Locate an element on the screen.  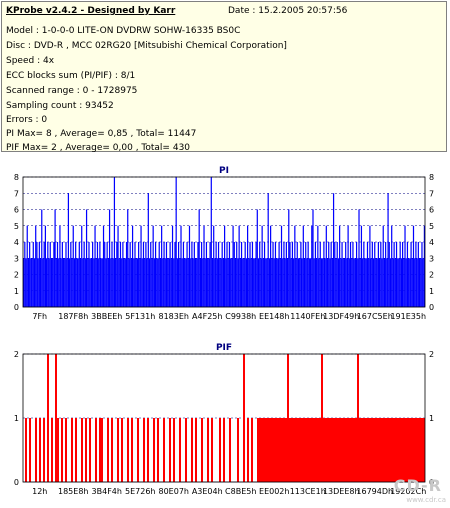
x-tick-label: EE148h is located at coordinates (274, 316).